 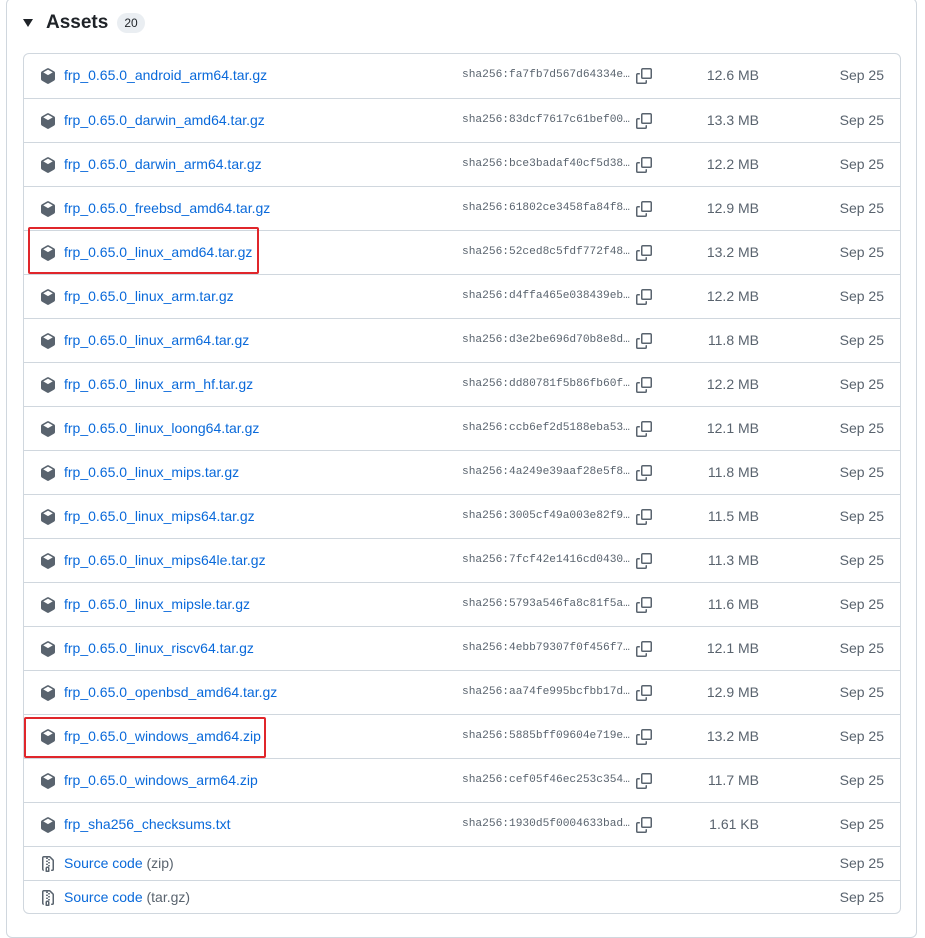 What do you see at coordinates (160, 863) in the screenshot?
I see `source-code-format: (zip)` at bounding box center [160, 863].